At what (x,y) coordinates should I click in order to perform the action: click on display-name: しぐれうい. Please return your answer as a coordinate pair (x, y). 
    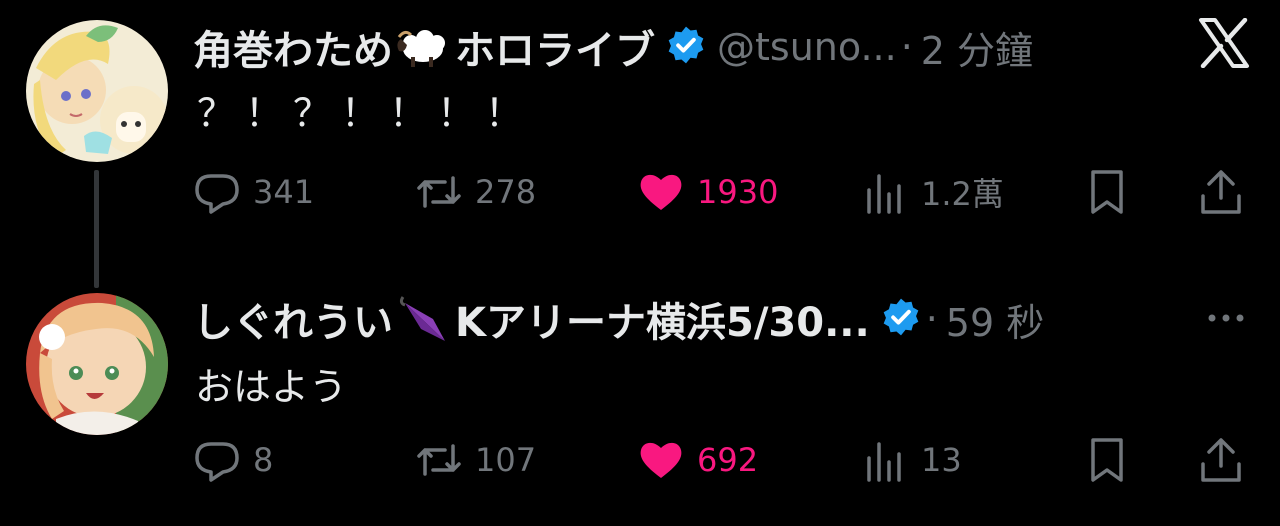
    Looking at the image, I should click on (293, 319).